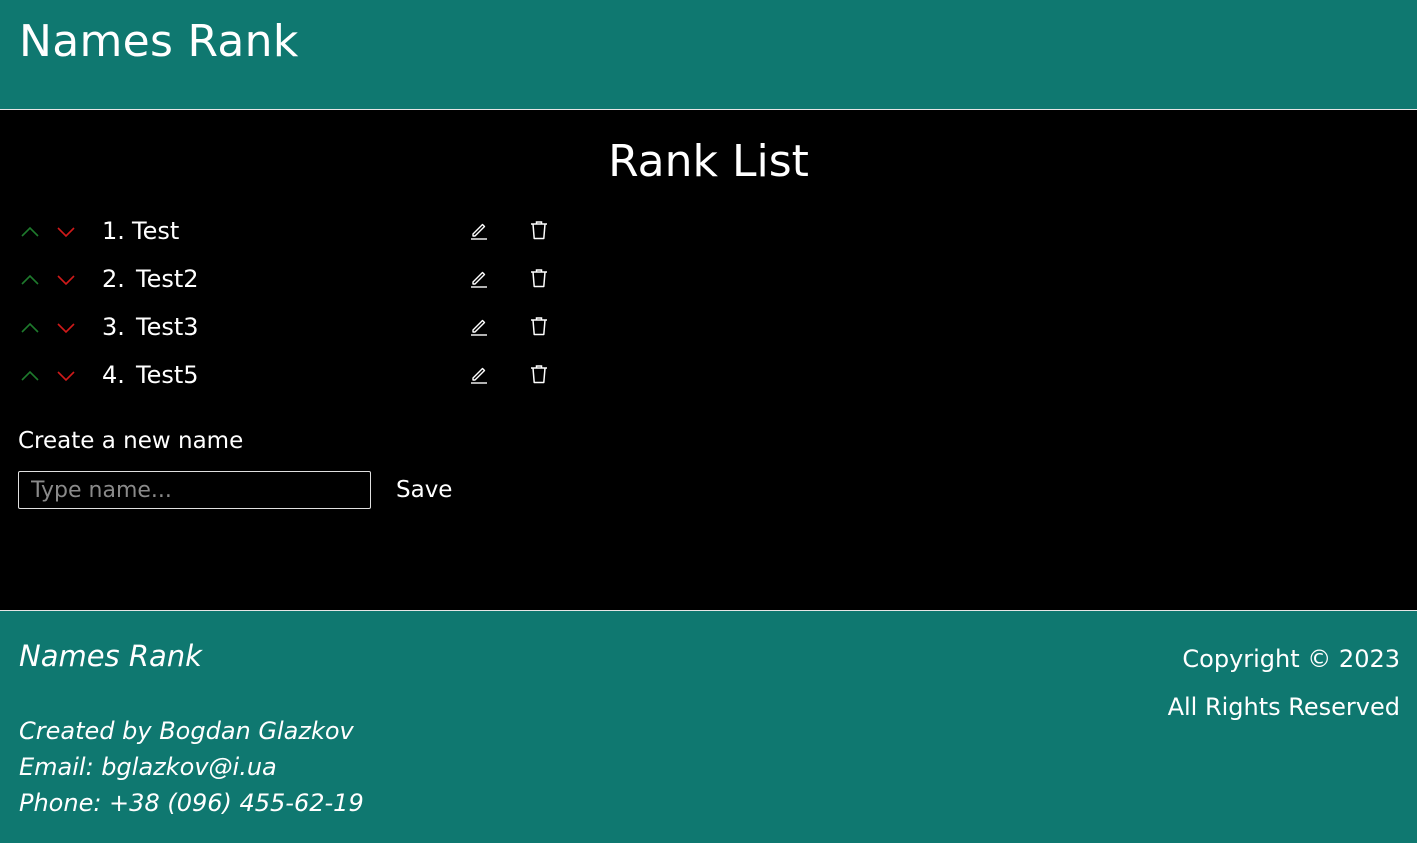 This screenshot has width=1417, height=843. What do you see at coordinates (167, 279) in the screenshot?
I see `rank-name: Test2` at bounding box center [167, 279].